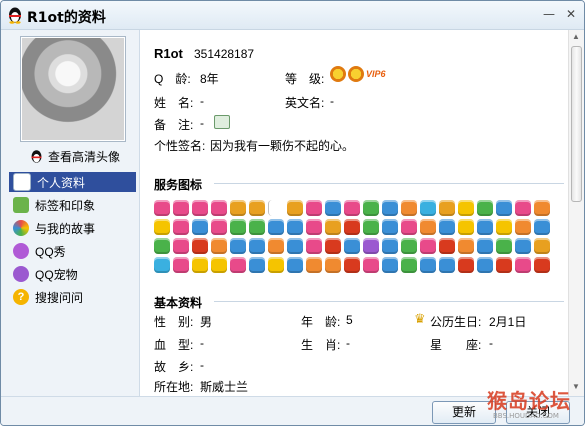 The image size is (585, 426). Describe the element at coordinates (358, 74) in the screenshot. I see `level-badges: VIP6` at that location.